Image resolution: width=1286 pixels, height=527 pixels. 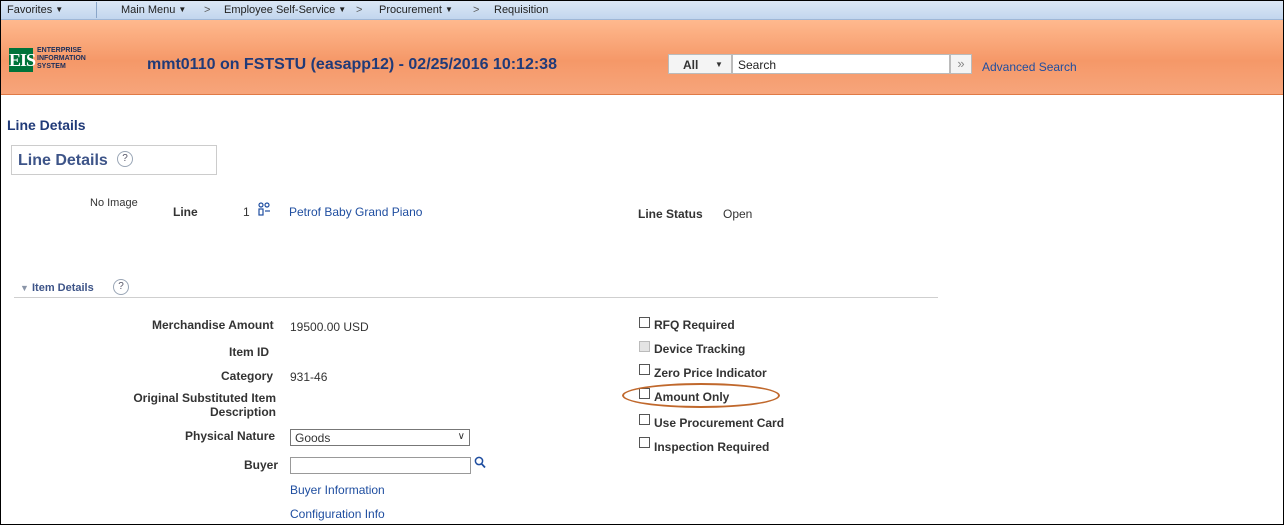 What do you see at coordinates (329, 327) in the screenshot?
I see `merchandise-amount-value: 19500.00 USD` at bounding box center [329, 327].